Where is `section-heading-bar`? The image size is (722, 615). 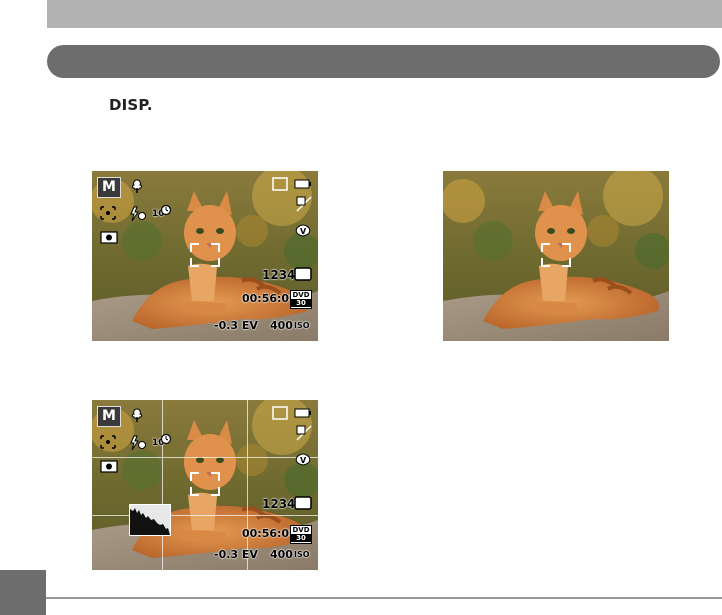
section-heading-bar is located at coordinates (383, 61).